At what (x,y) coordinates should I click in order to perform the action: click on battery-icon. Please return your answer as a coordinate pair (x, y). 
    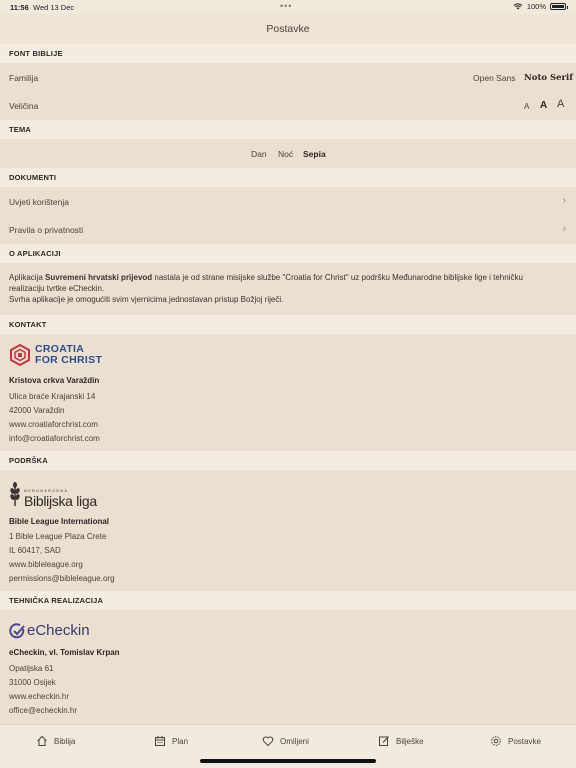
    Looking at the image, I should click on (559, 6).